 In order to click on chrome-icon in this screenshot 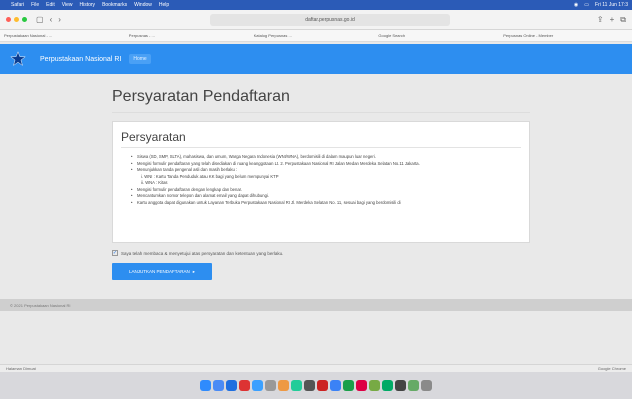, I will do `click(400, 385)`.